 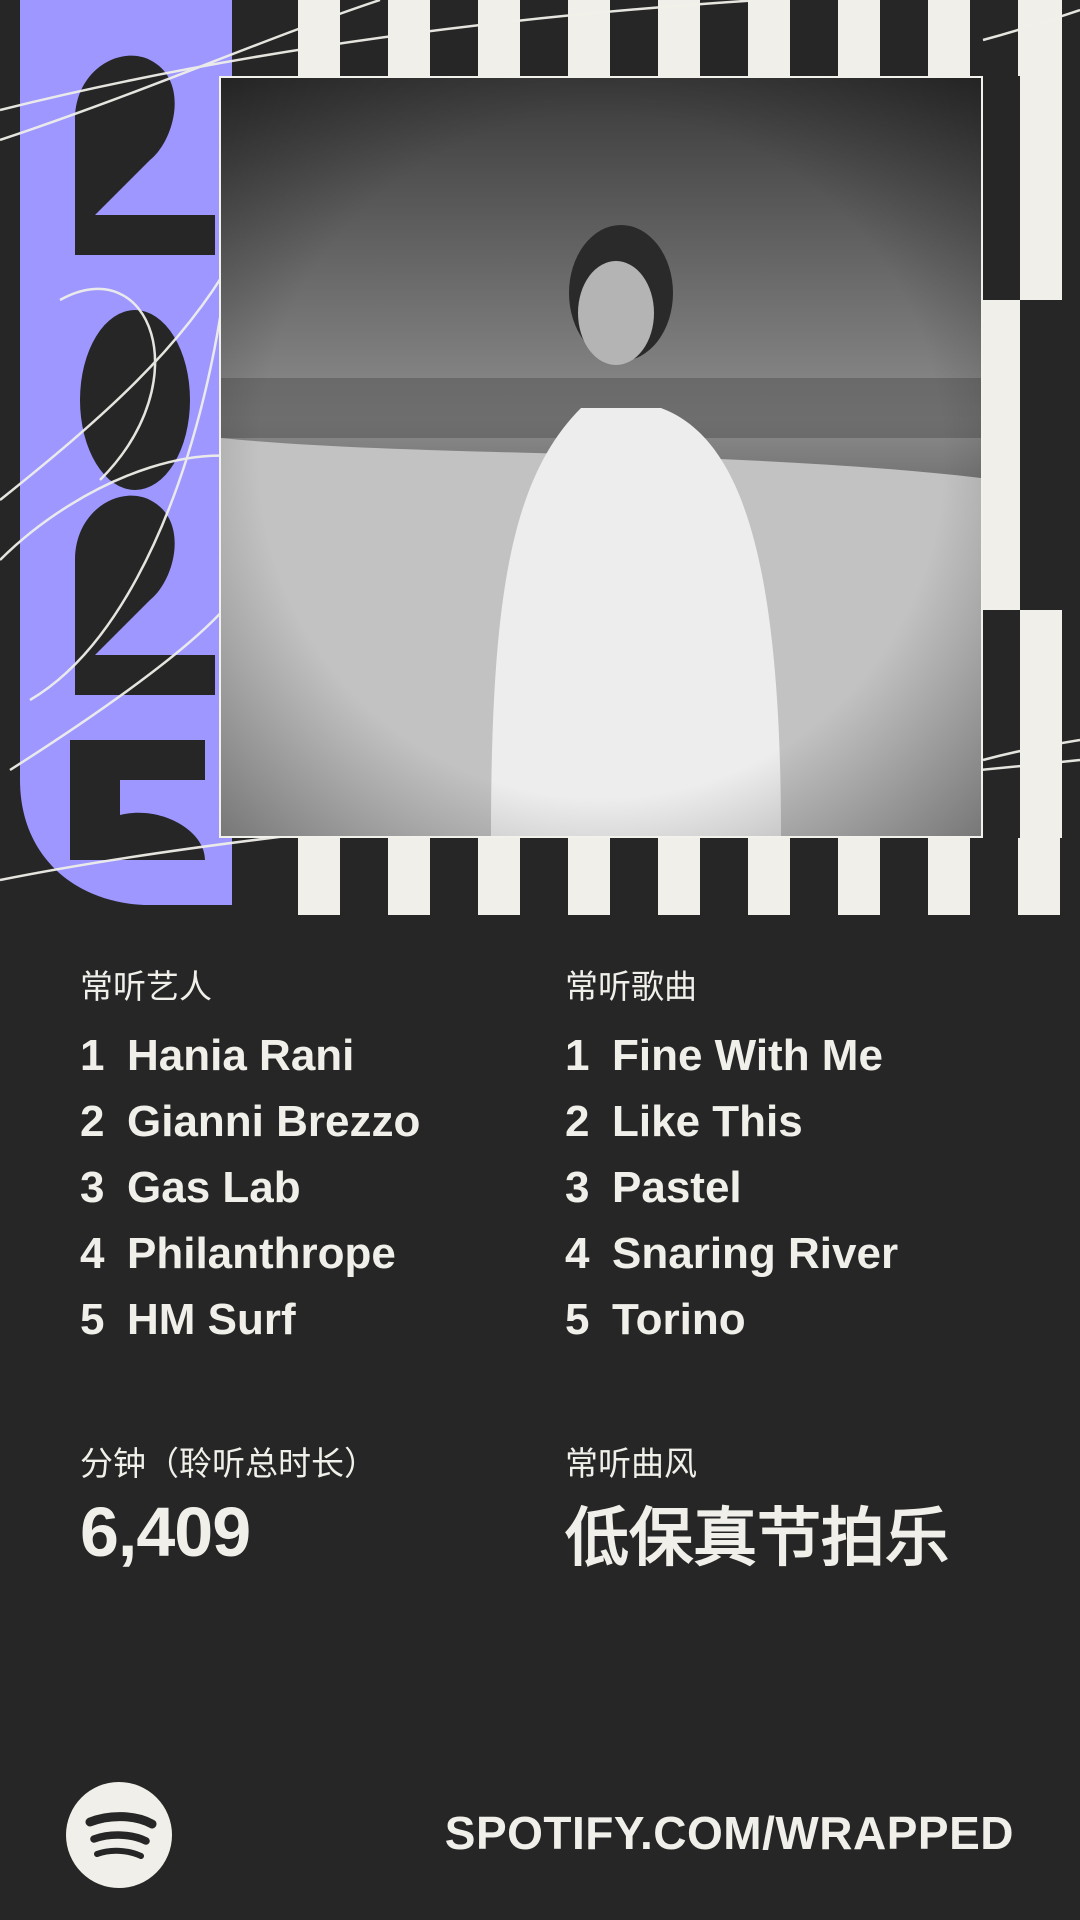 What do you see at coordinates (679, 1319) in the screenshot?
I see `song-name: Torino` at bounding box center [679, 1319].